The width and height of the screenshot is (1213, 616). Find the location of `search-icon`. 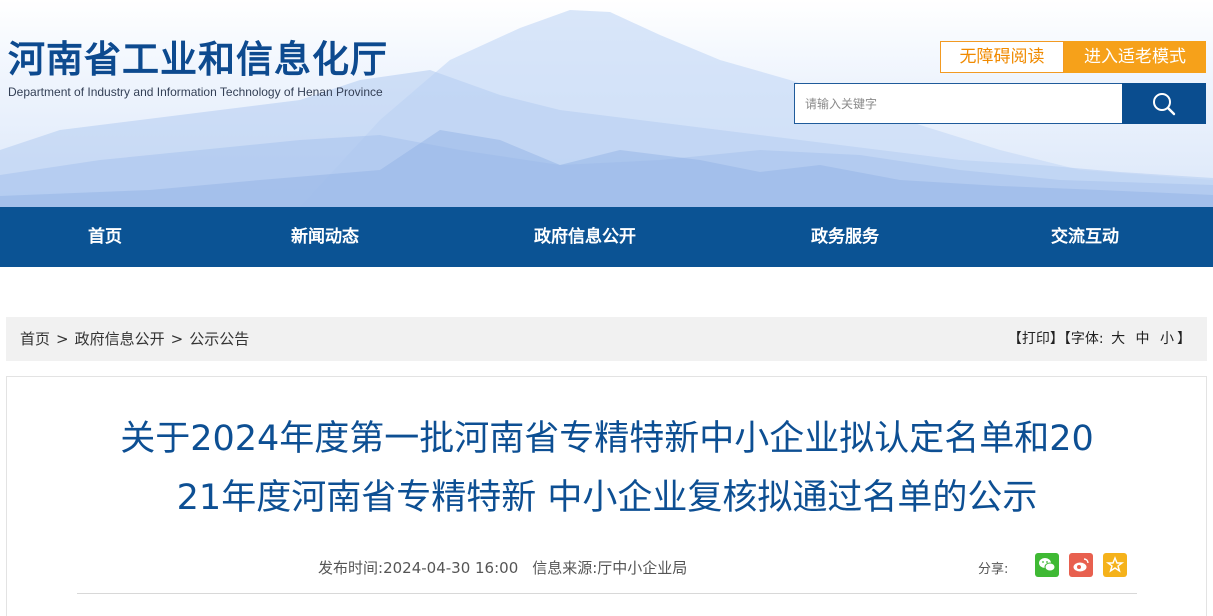

search-icon is located at coordinates (1164, 104).